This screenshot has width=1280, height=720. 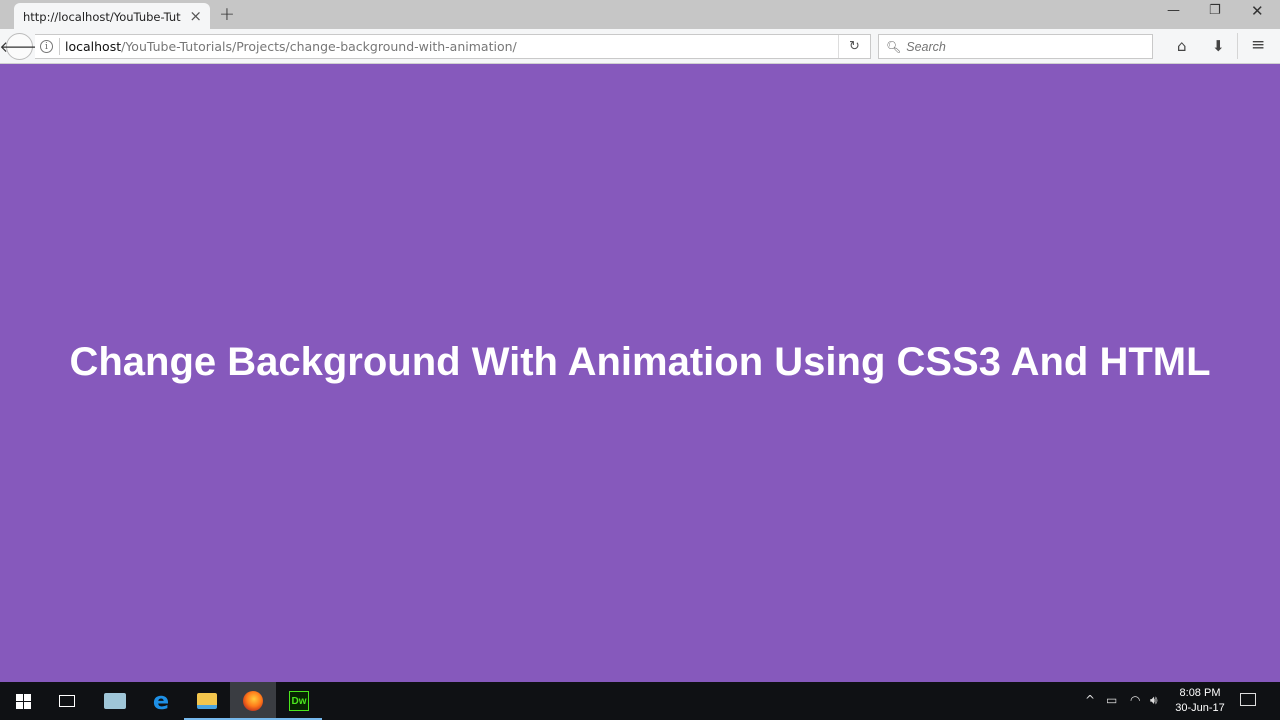 I want to click on show-hidden-icons-chevron-icon: ^, so click(x=1090, y=700).